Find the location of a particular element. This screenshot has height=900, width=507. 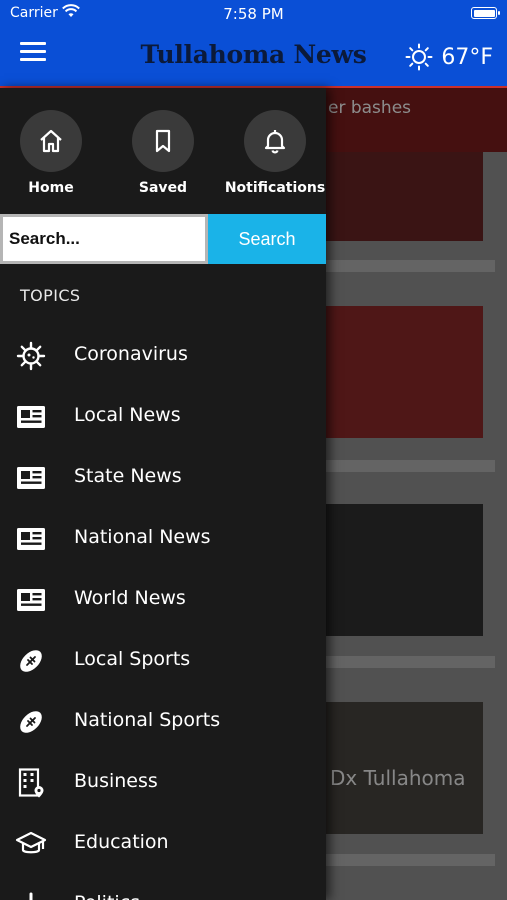

status-bar: Carrier 7:58 PM is located at coordinates (253, 14).